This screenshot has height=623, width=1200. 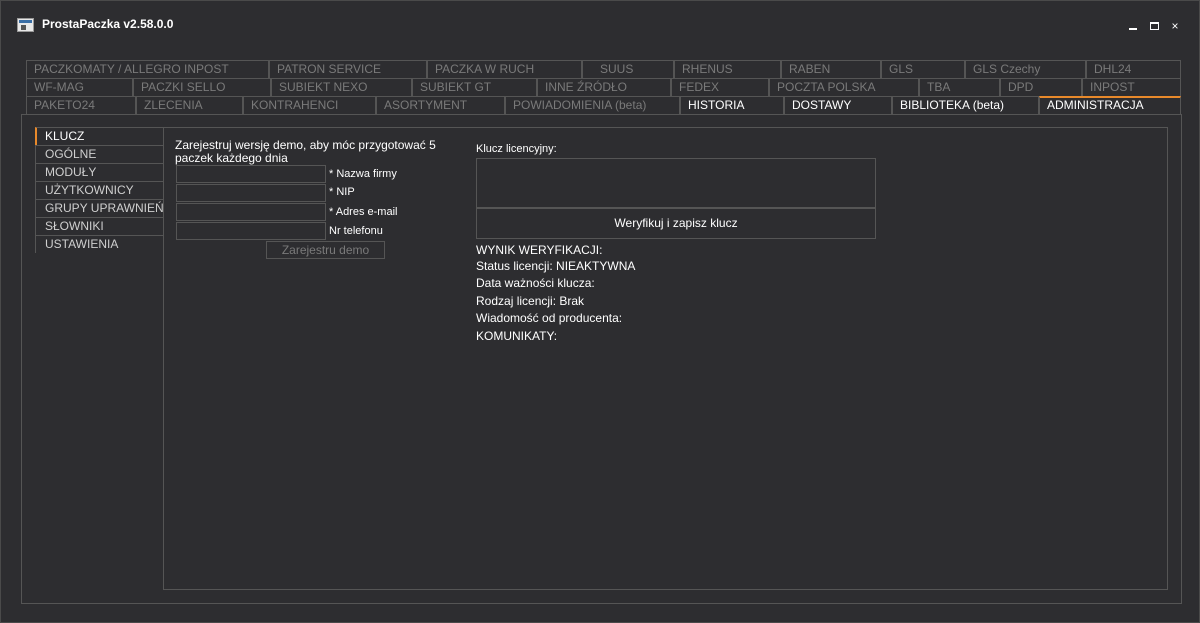 I want to click on window-title: ProstaPaczka v2.58.0.0, so click(x=108, y=24).